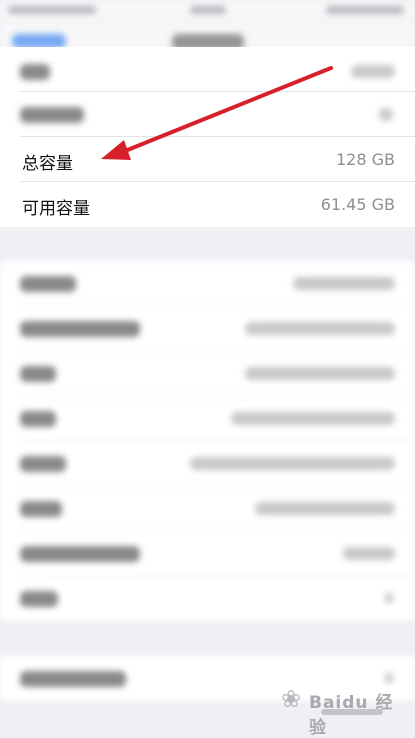 The height and width of the screenshot is (738, 415). I want to click on available-capacity-value: 61.45 GB, so click(357, 204).